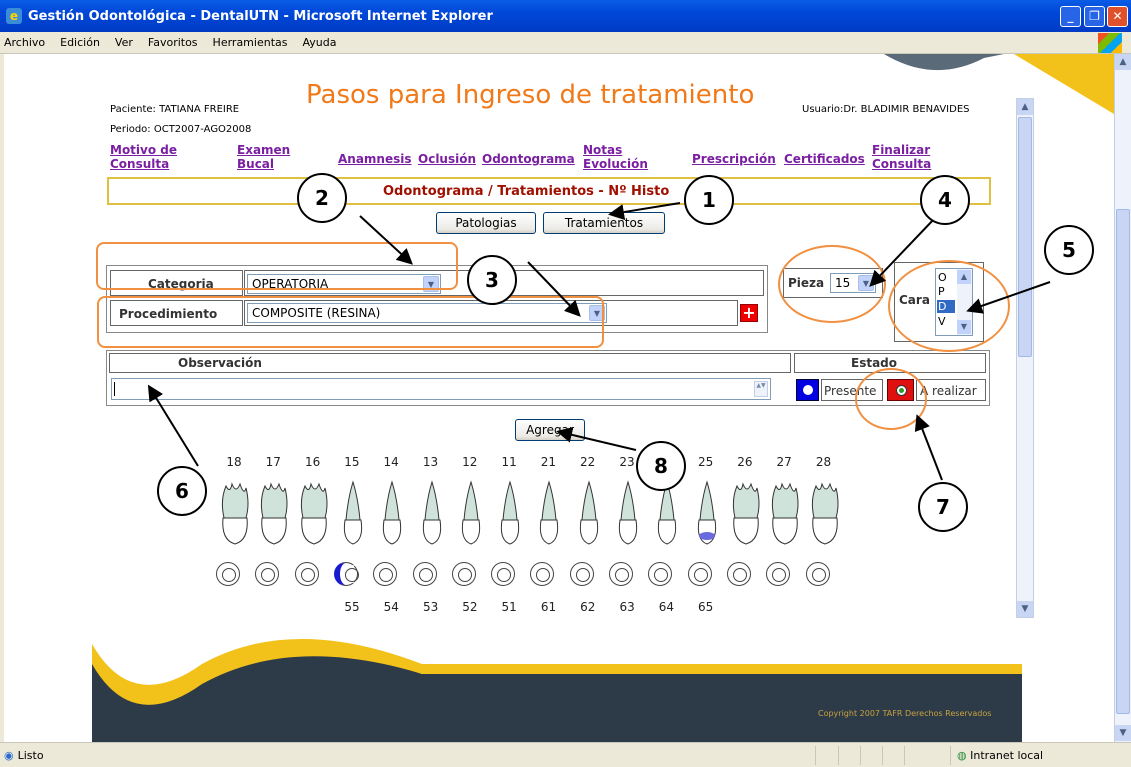 The image size is (1131, 767). I want to click on tooth-number-27: 27, so click(784, 462).